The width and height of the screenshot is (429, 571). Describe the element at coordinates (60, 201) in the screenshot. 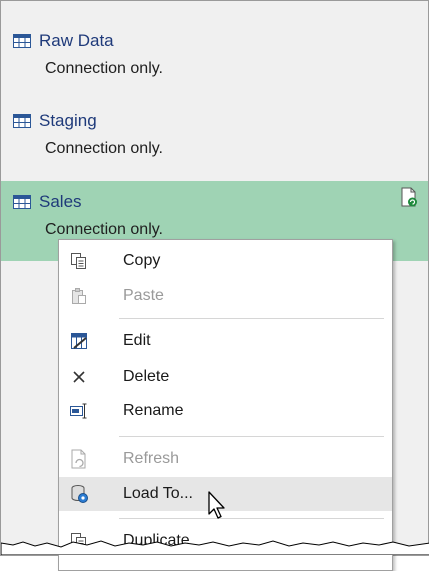

I see `query-name: Sales` at that location.